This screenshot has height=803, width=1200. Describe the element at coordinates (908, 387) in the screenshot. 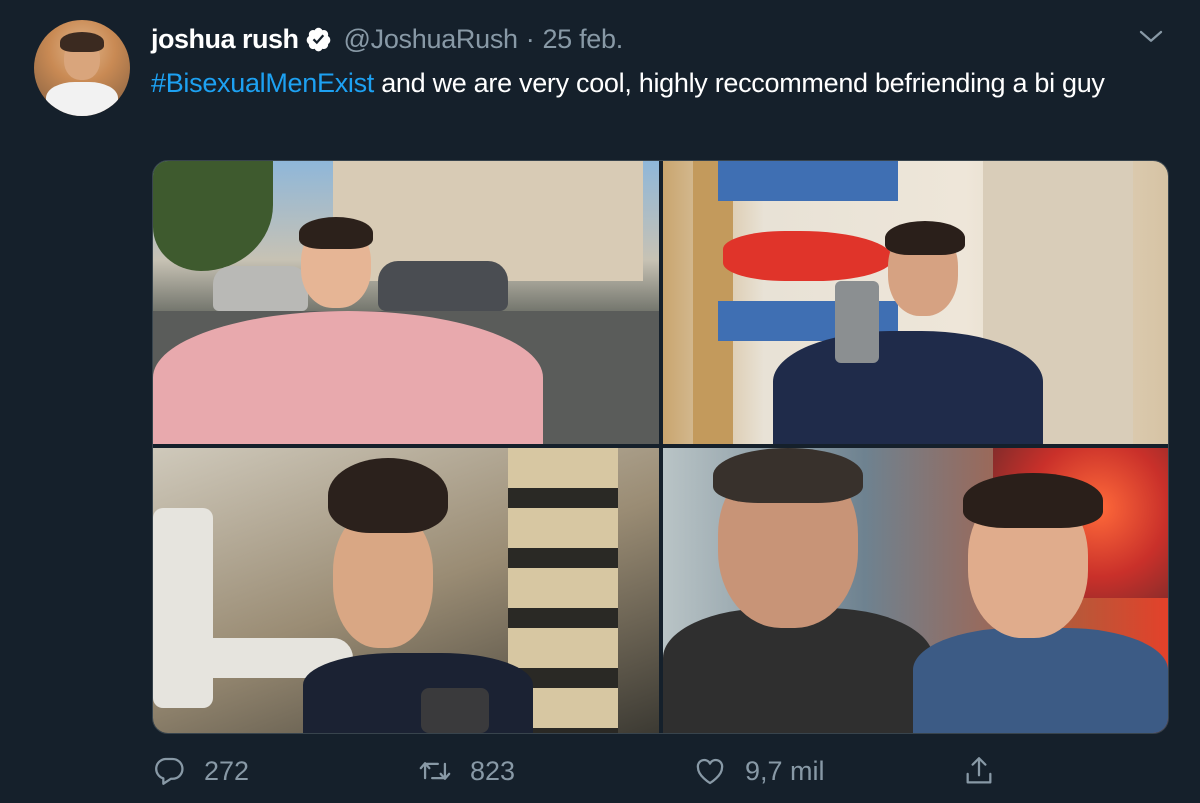

I see `photo-person-body` at that location.